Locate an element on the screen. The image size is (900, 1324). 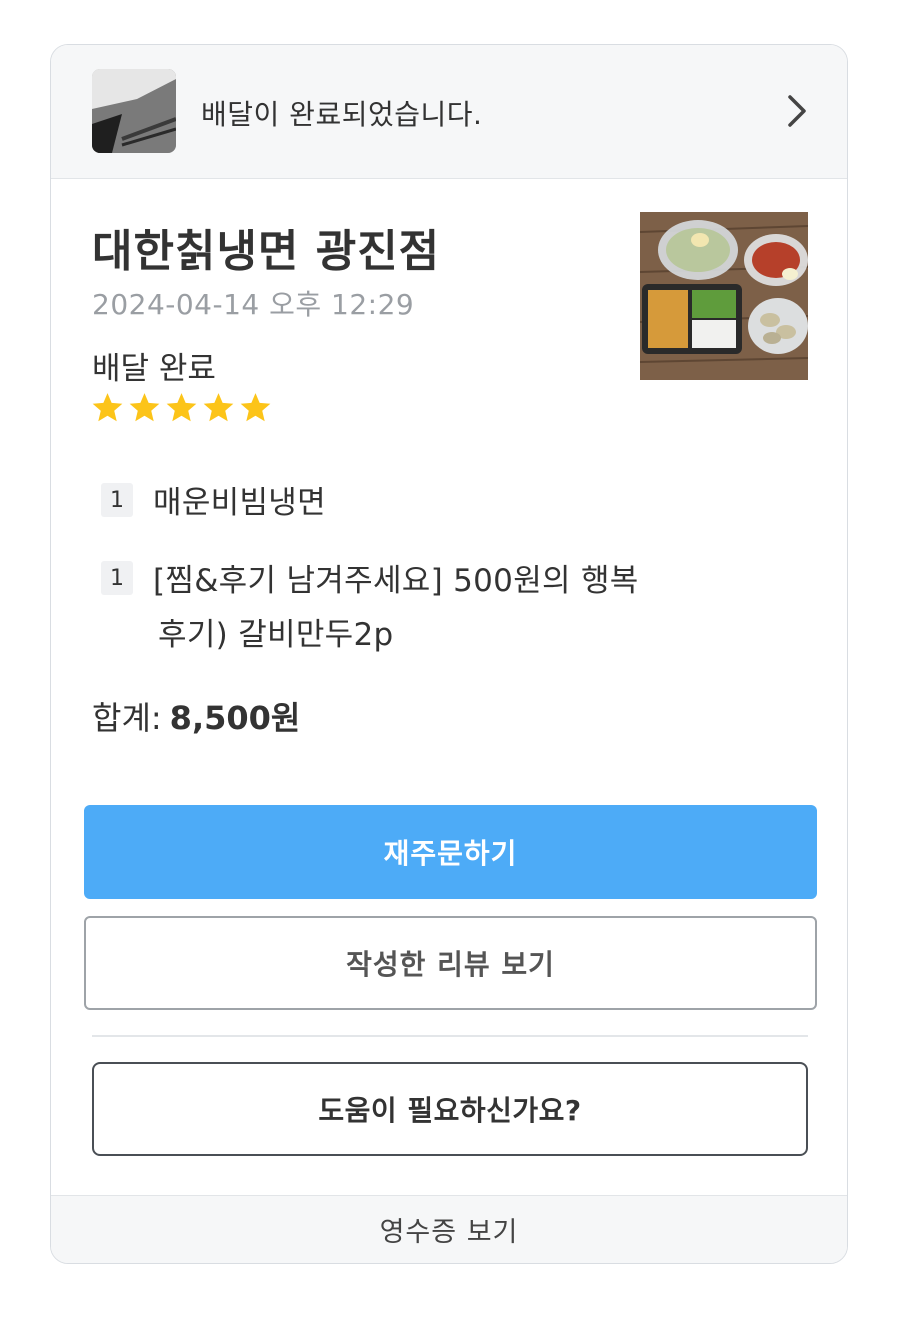
shop-name: 대한칡냉면 광진점 is located at coordinates (266, 247).